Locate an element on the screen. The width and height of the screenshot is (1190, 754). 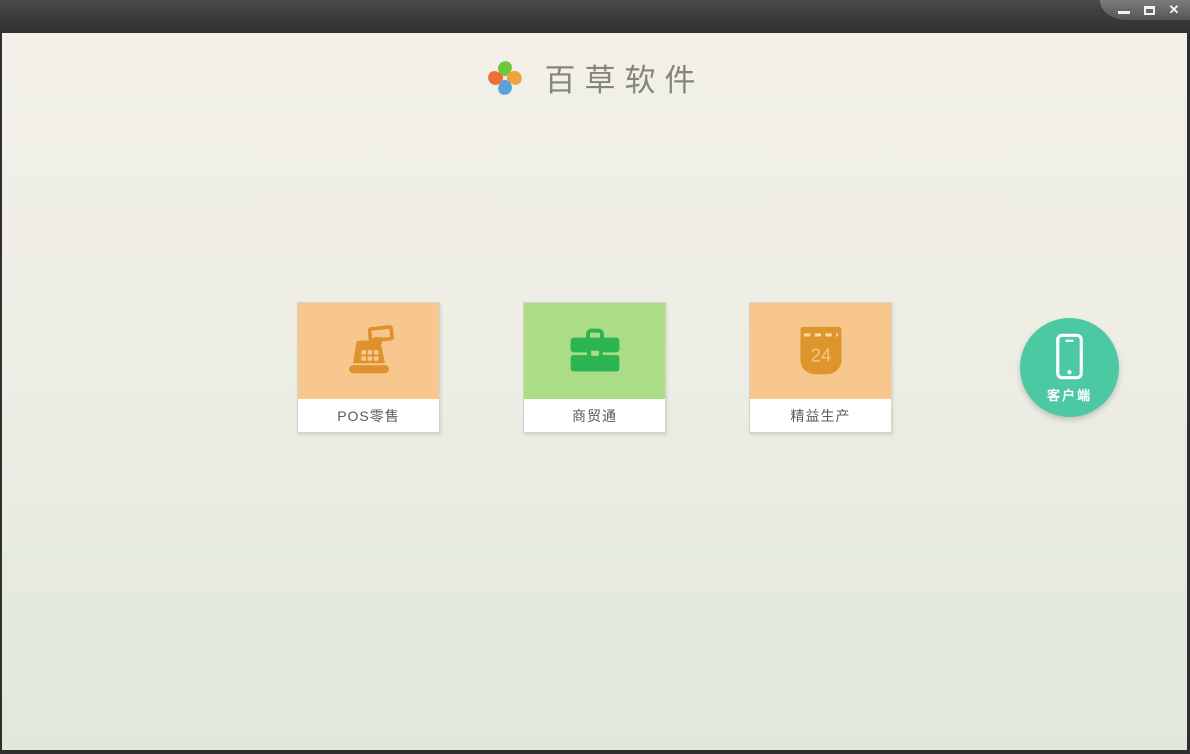
pinwheel-logo-icon is located at coordinates (504, 77).